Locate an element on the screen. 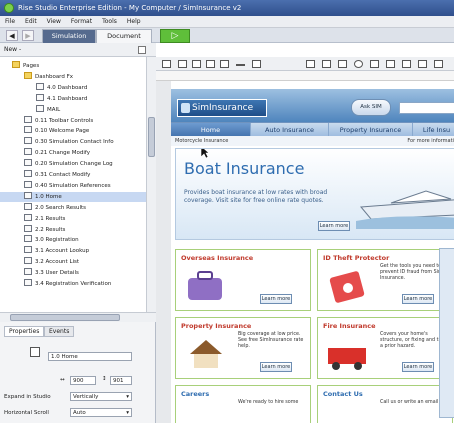  folder-icon is located at coordinates (16, 64).